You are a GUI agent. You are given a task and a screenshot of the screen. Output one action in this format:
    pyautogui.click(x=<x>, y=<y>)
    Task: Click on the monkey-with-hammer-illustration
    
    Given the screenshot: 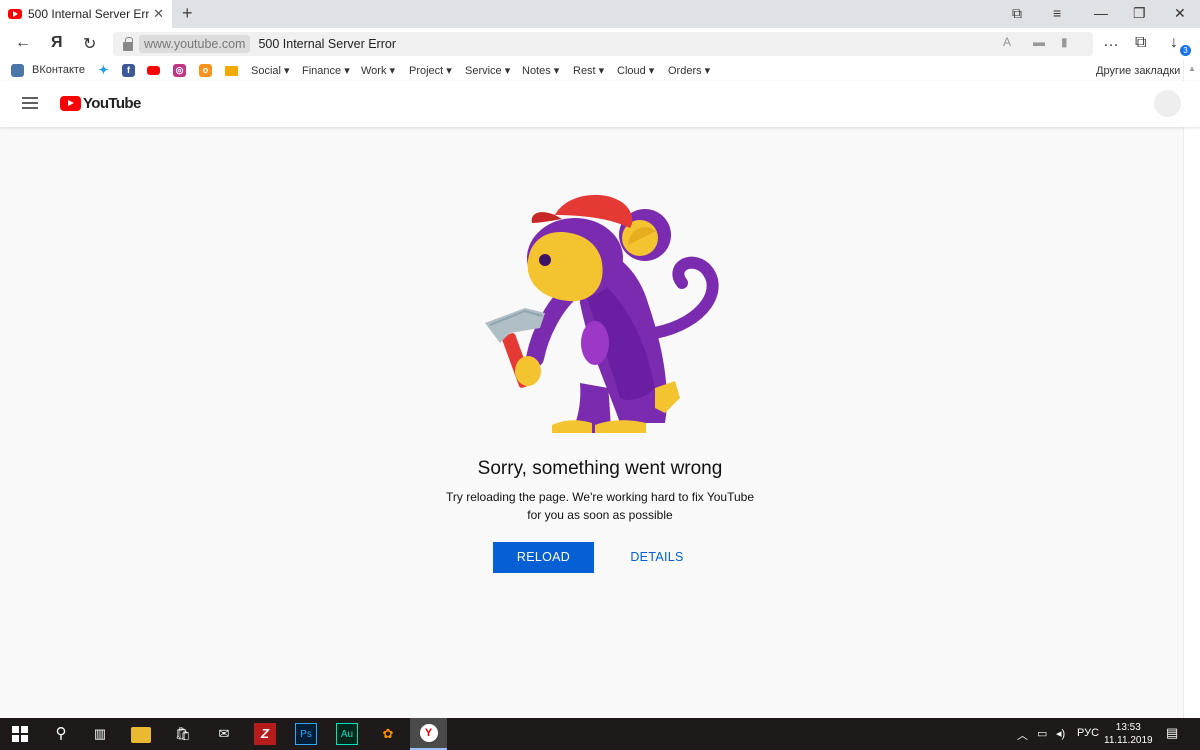 What is the action you would take?
    pyautogui.click(x=602, y=313)
    